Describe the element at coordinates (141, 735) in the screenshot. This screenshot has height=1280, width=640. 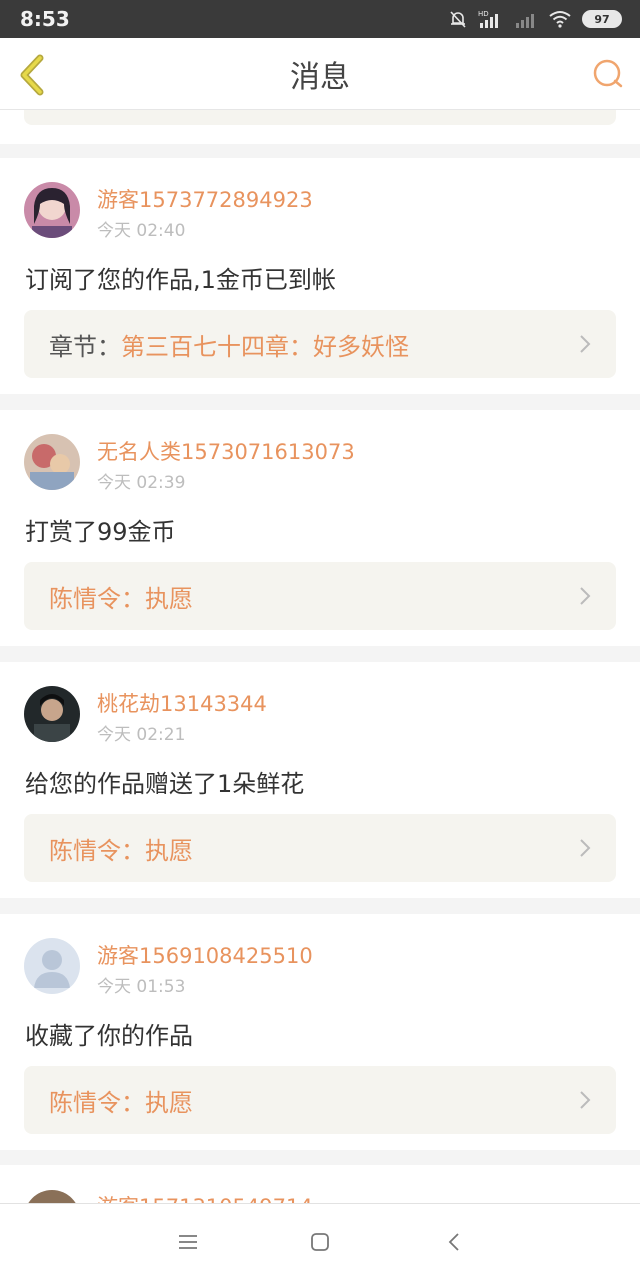
I see `timestamp: 今天 02:21` at that location.